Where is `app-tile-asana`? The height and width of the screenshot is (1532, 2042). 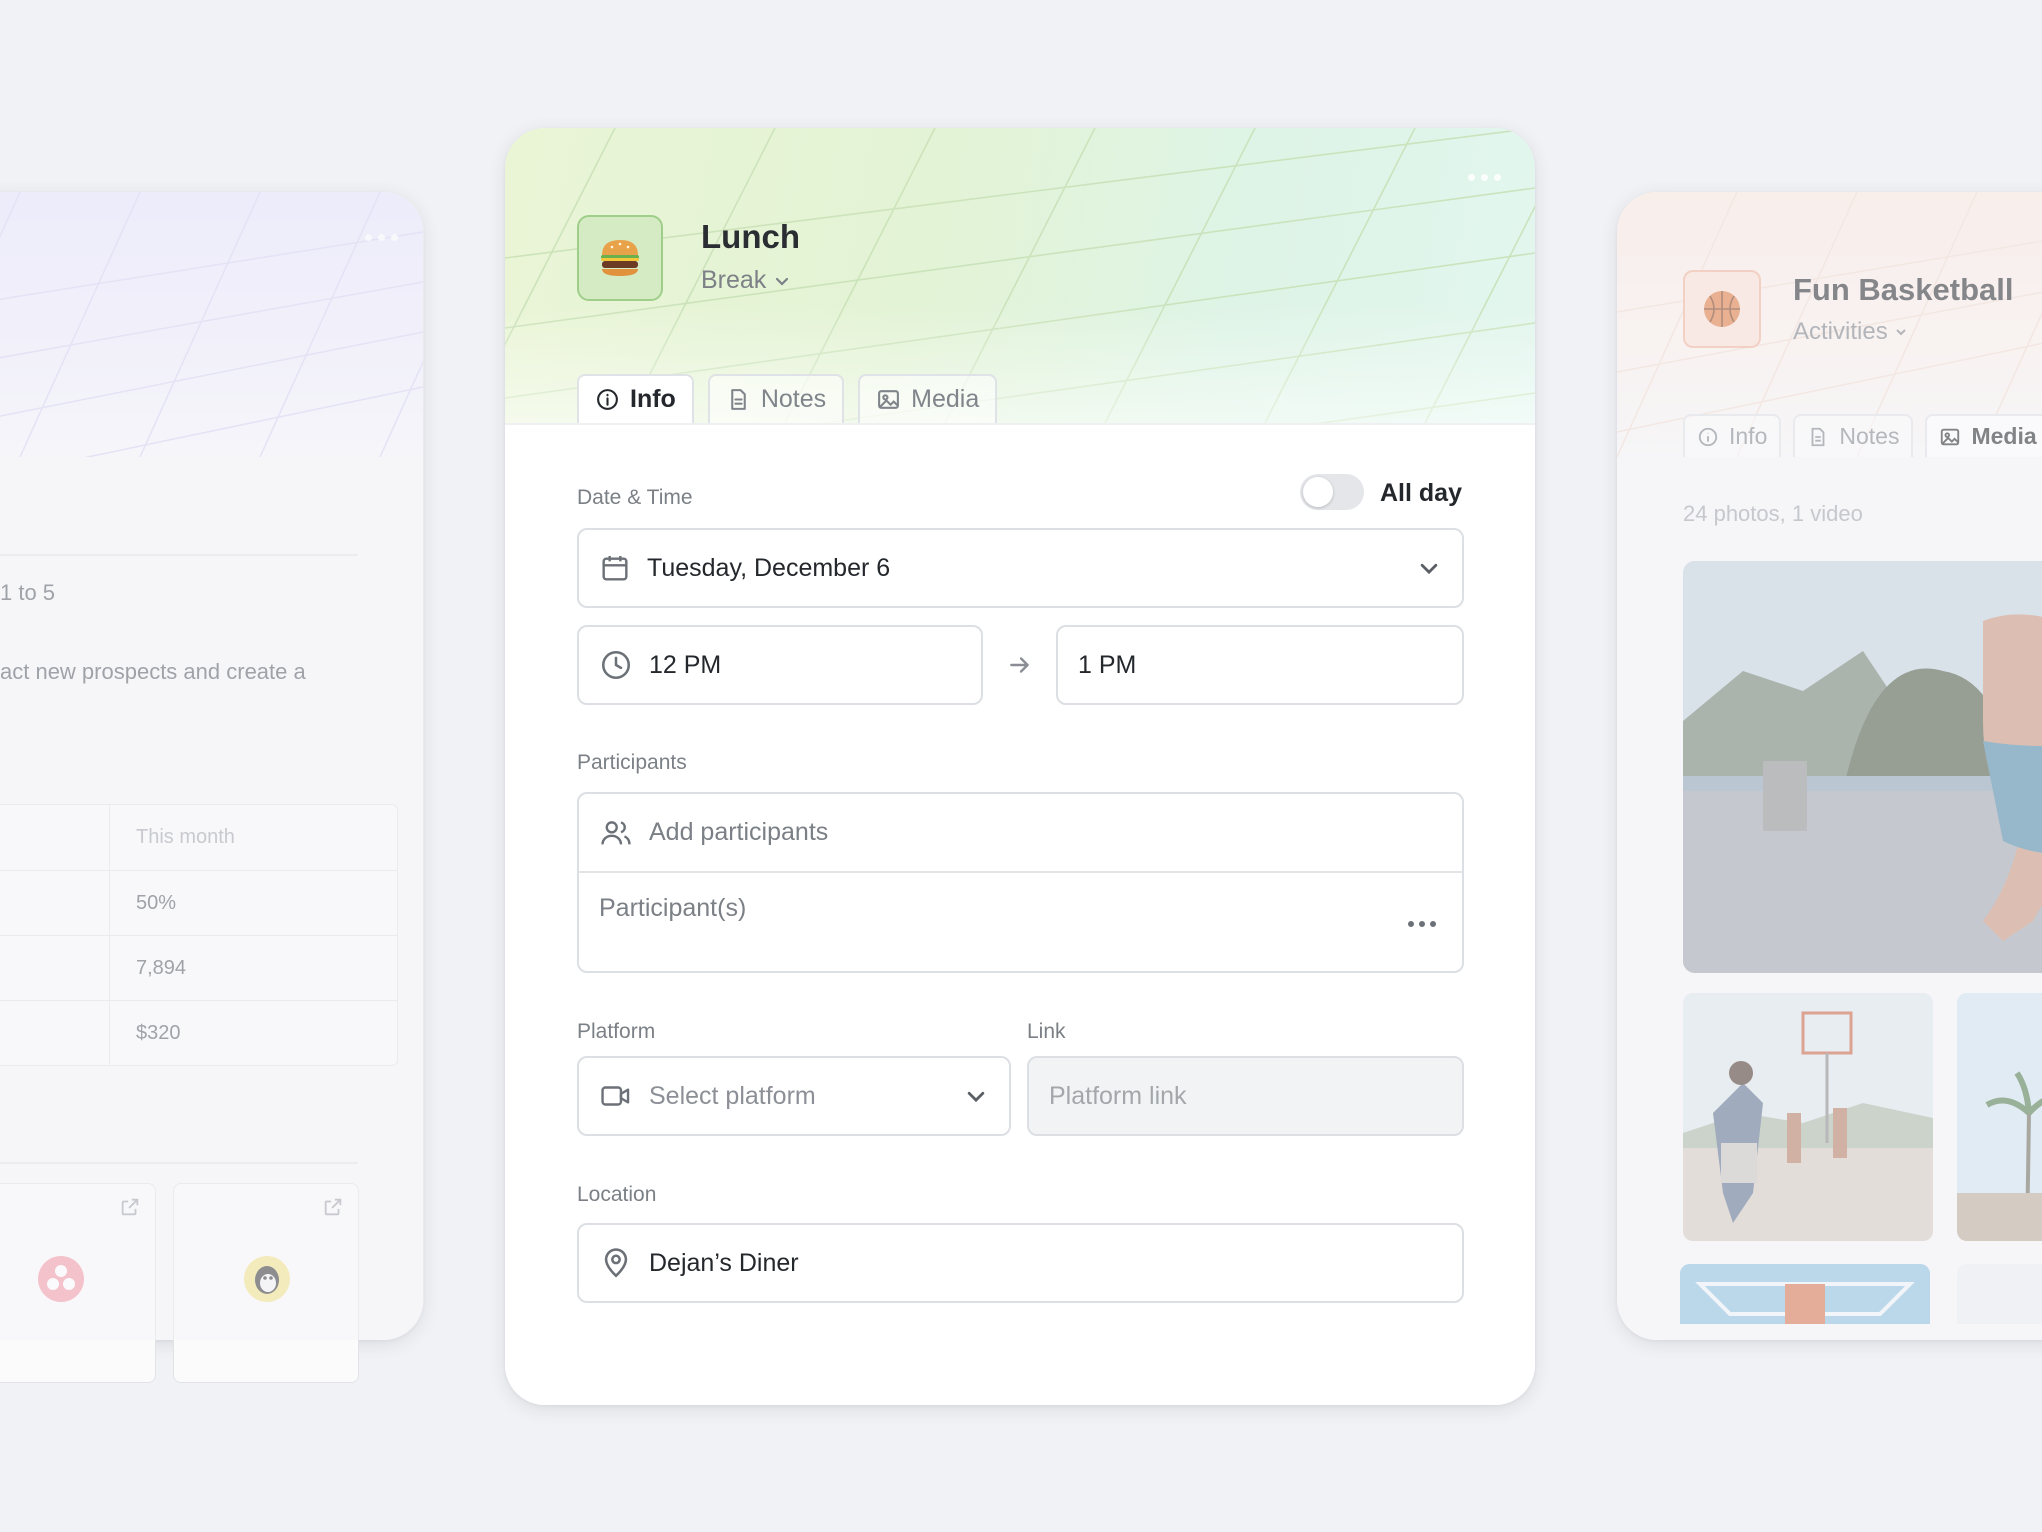
app-tile-asana is located at coordinates (78, 1283).